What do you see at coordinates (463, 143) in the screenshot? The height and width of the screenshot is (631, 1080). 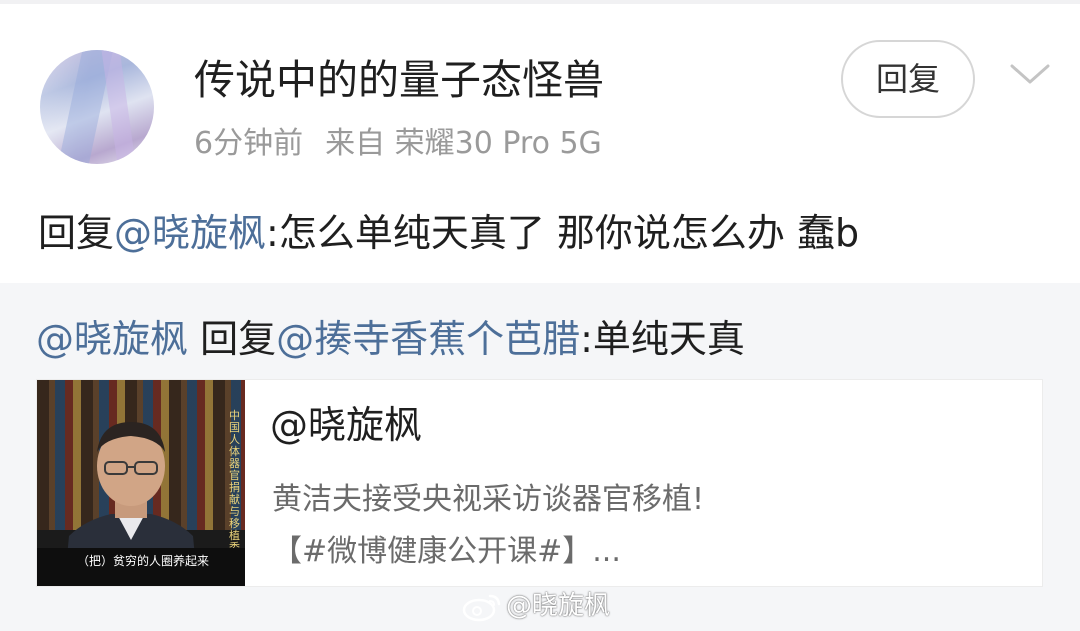 I see `post-source: 来自 荣耀30 Pro 5G` at bounding box center [463, 143].